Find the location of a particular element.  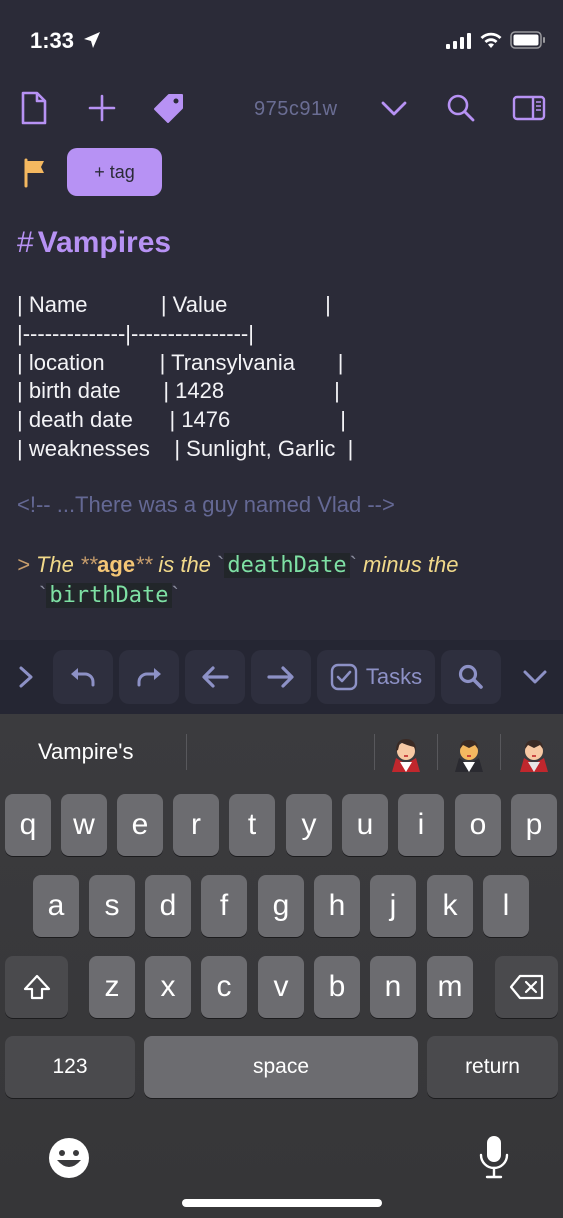

backspace-key is located at coordinates (526, 987).